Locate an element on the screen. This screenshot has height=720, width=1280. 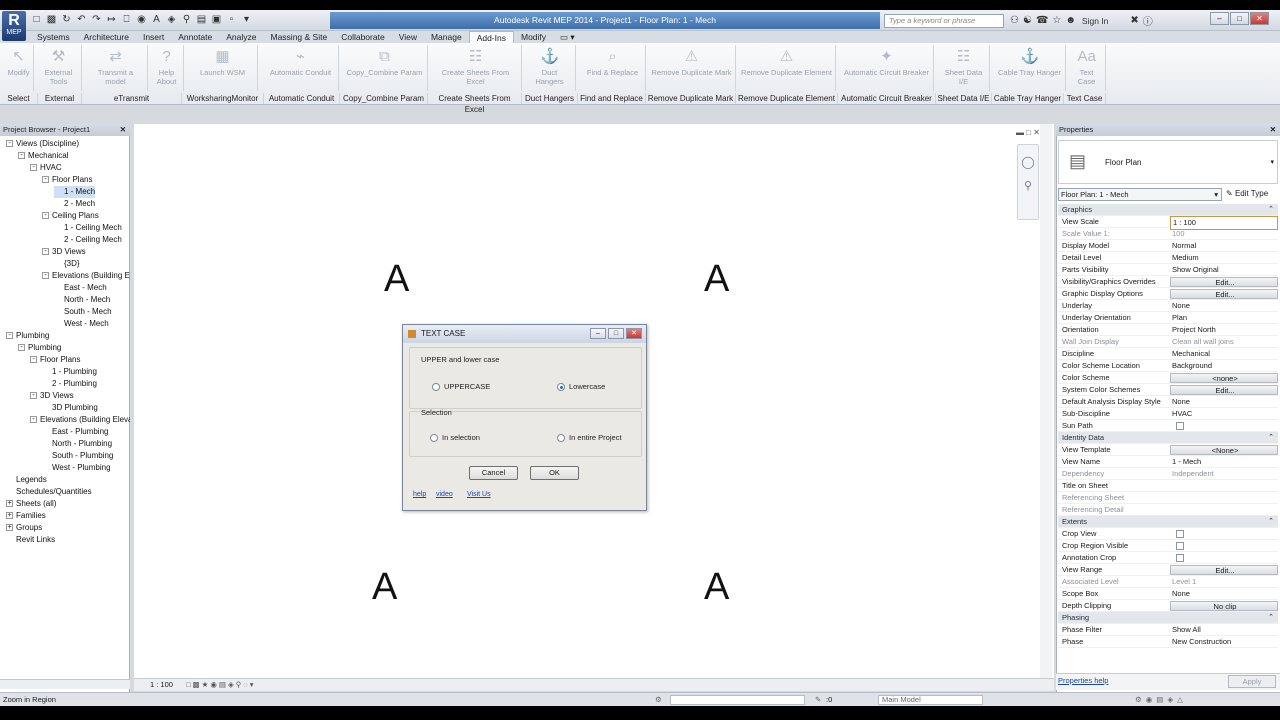
ribbon-button: ☷ Sheet Data I/E is located at coordinates (964, 68).